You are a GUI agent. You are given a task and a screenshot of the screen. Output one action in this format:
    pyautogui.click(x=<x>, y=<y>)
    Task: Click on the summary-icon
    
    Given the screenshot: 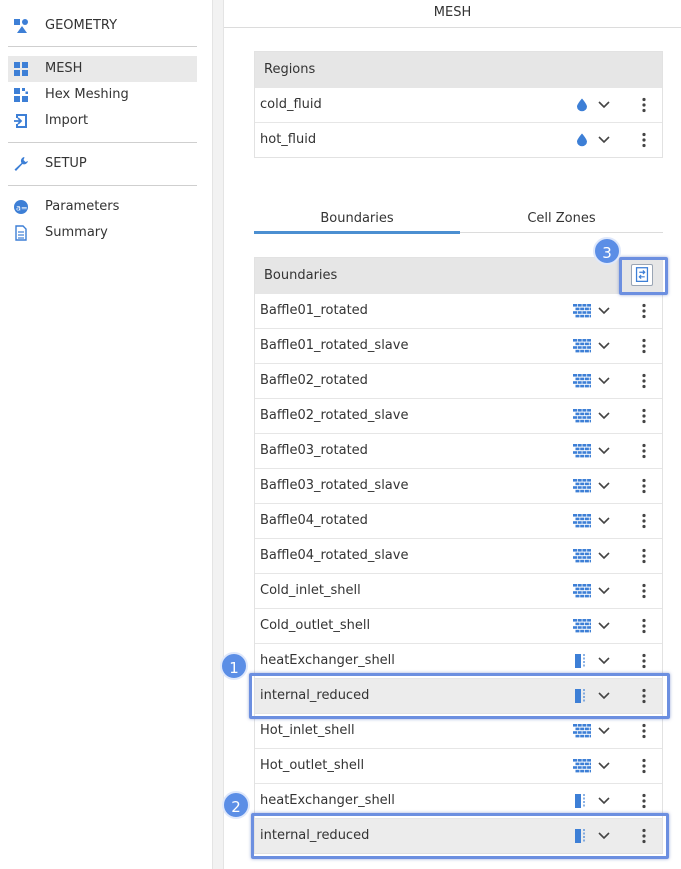 What is the action you would take?
    pyautogui.click(x=21, y=233)
    